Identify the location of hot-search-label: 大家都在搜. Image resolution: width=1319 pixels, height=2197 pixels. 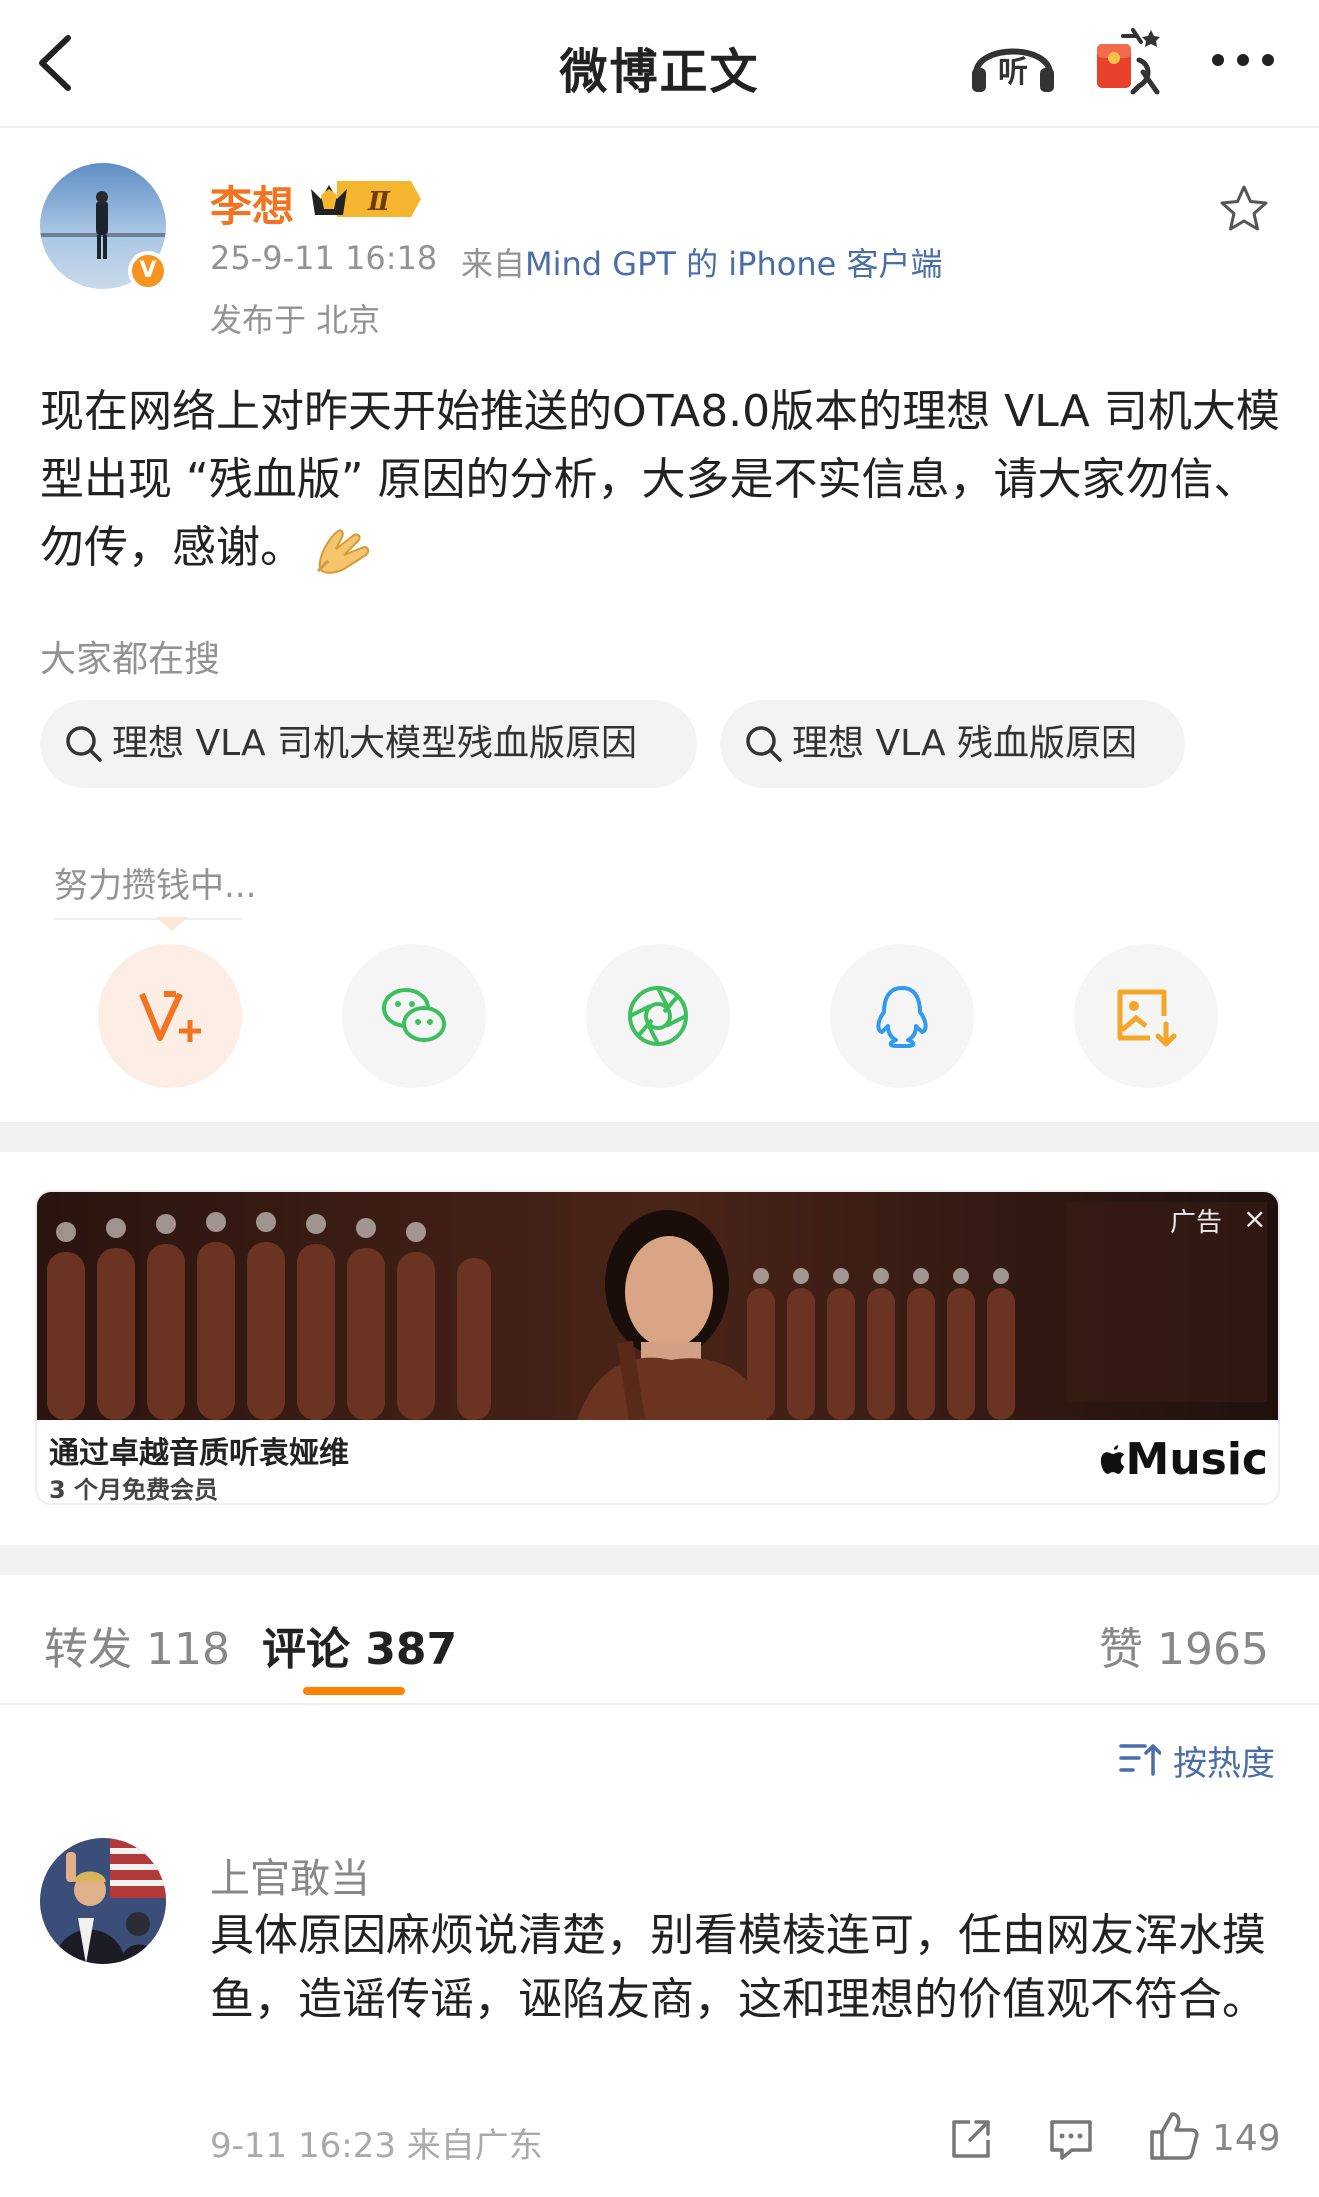
(130, 659).